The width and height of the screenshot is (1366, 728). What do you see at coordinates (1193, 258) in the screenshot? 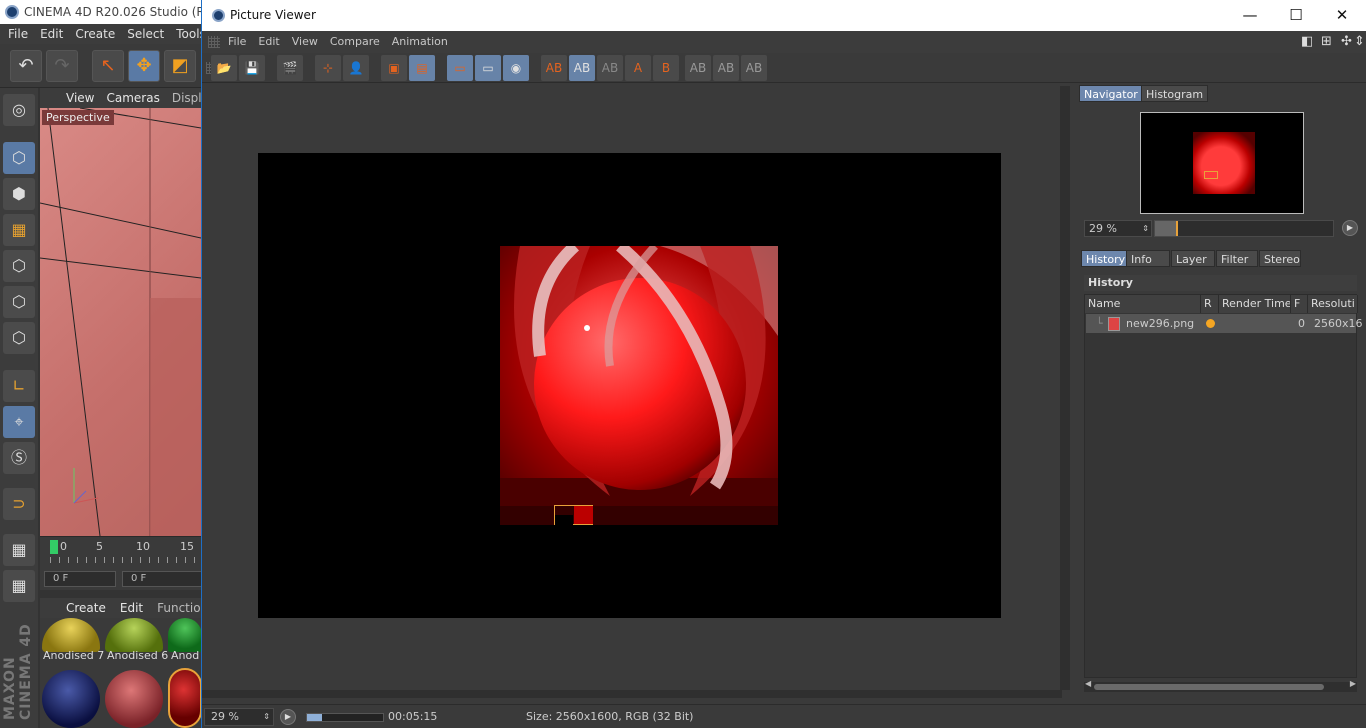
I see `tab-layer: Layer` at bounding box center [1193, 258].